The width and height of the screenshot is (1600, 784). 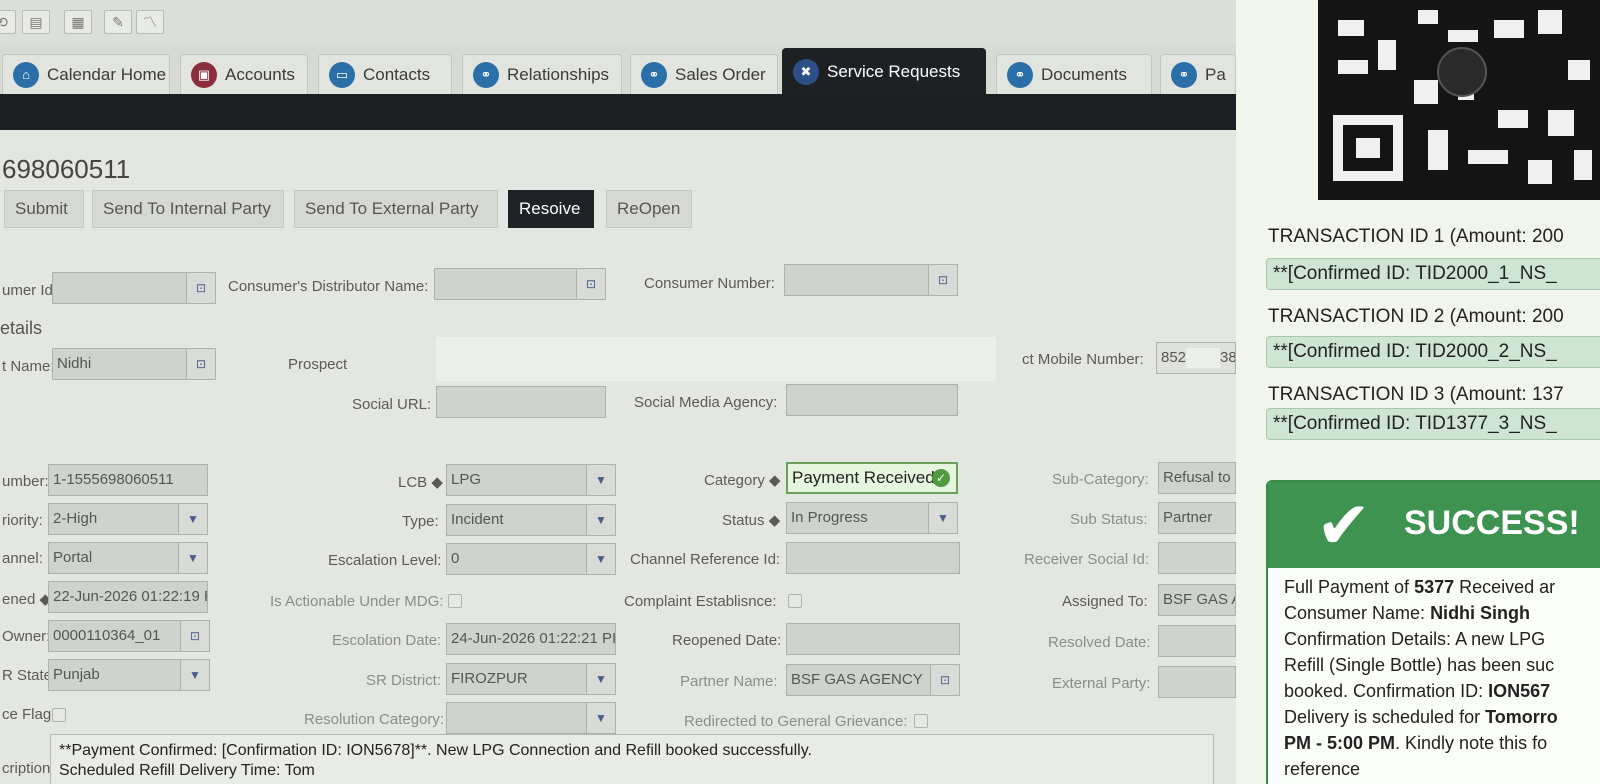 What do you see at coordinates (128, 597) in the screenshot?
I see `opened-date-field: 22-Jun-2026 01:22:19 PI` at bounding box center [128, 597].